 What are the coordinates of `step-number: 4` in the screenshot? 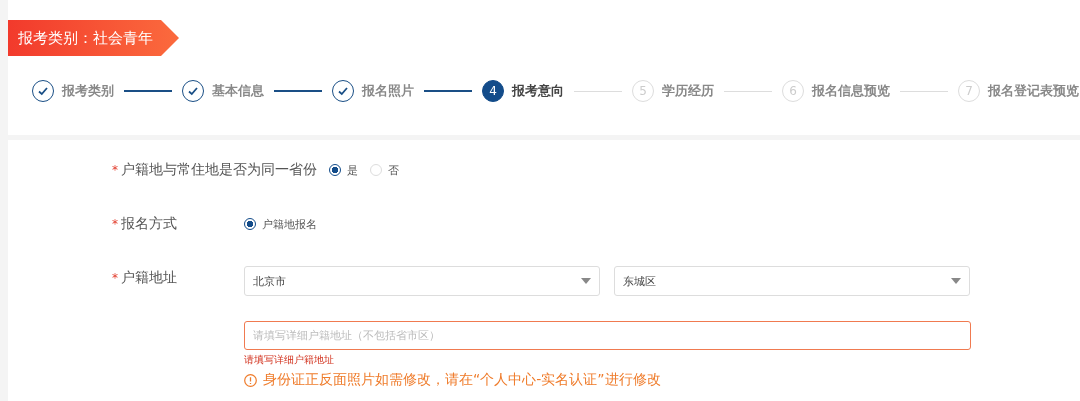 It's located at (493, 91).